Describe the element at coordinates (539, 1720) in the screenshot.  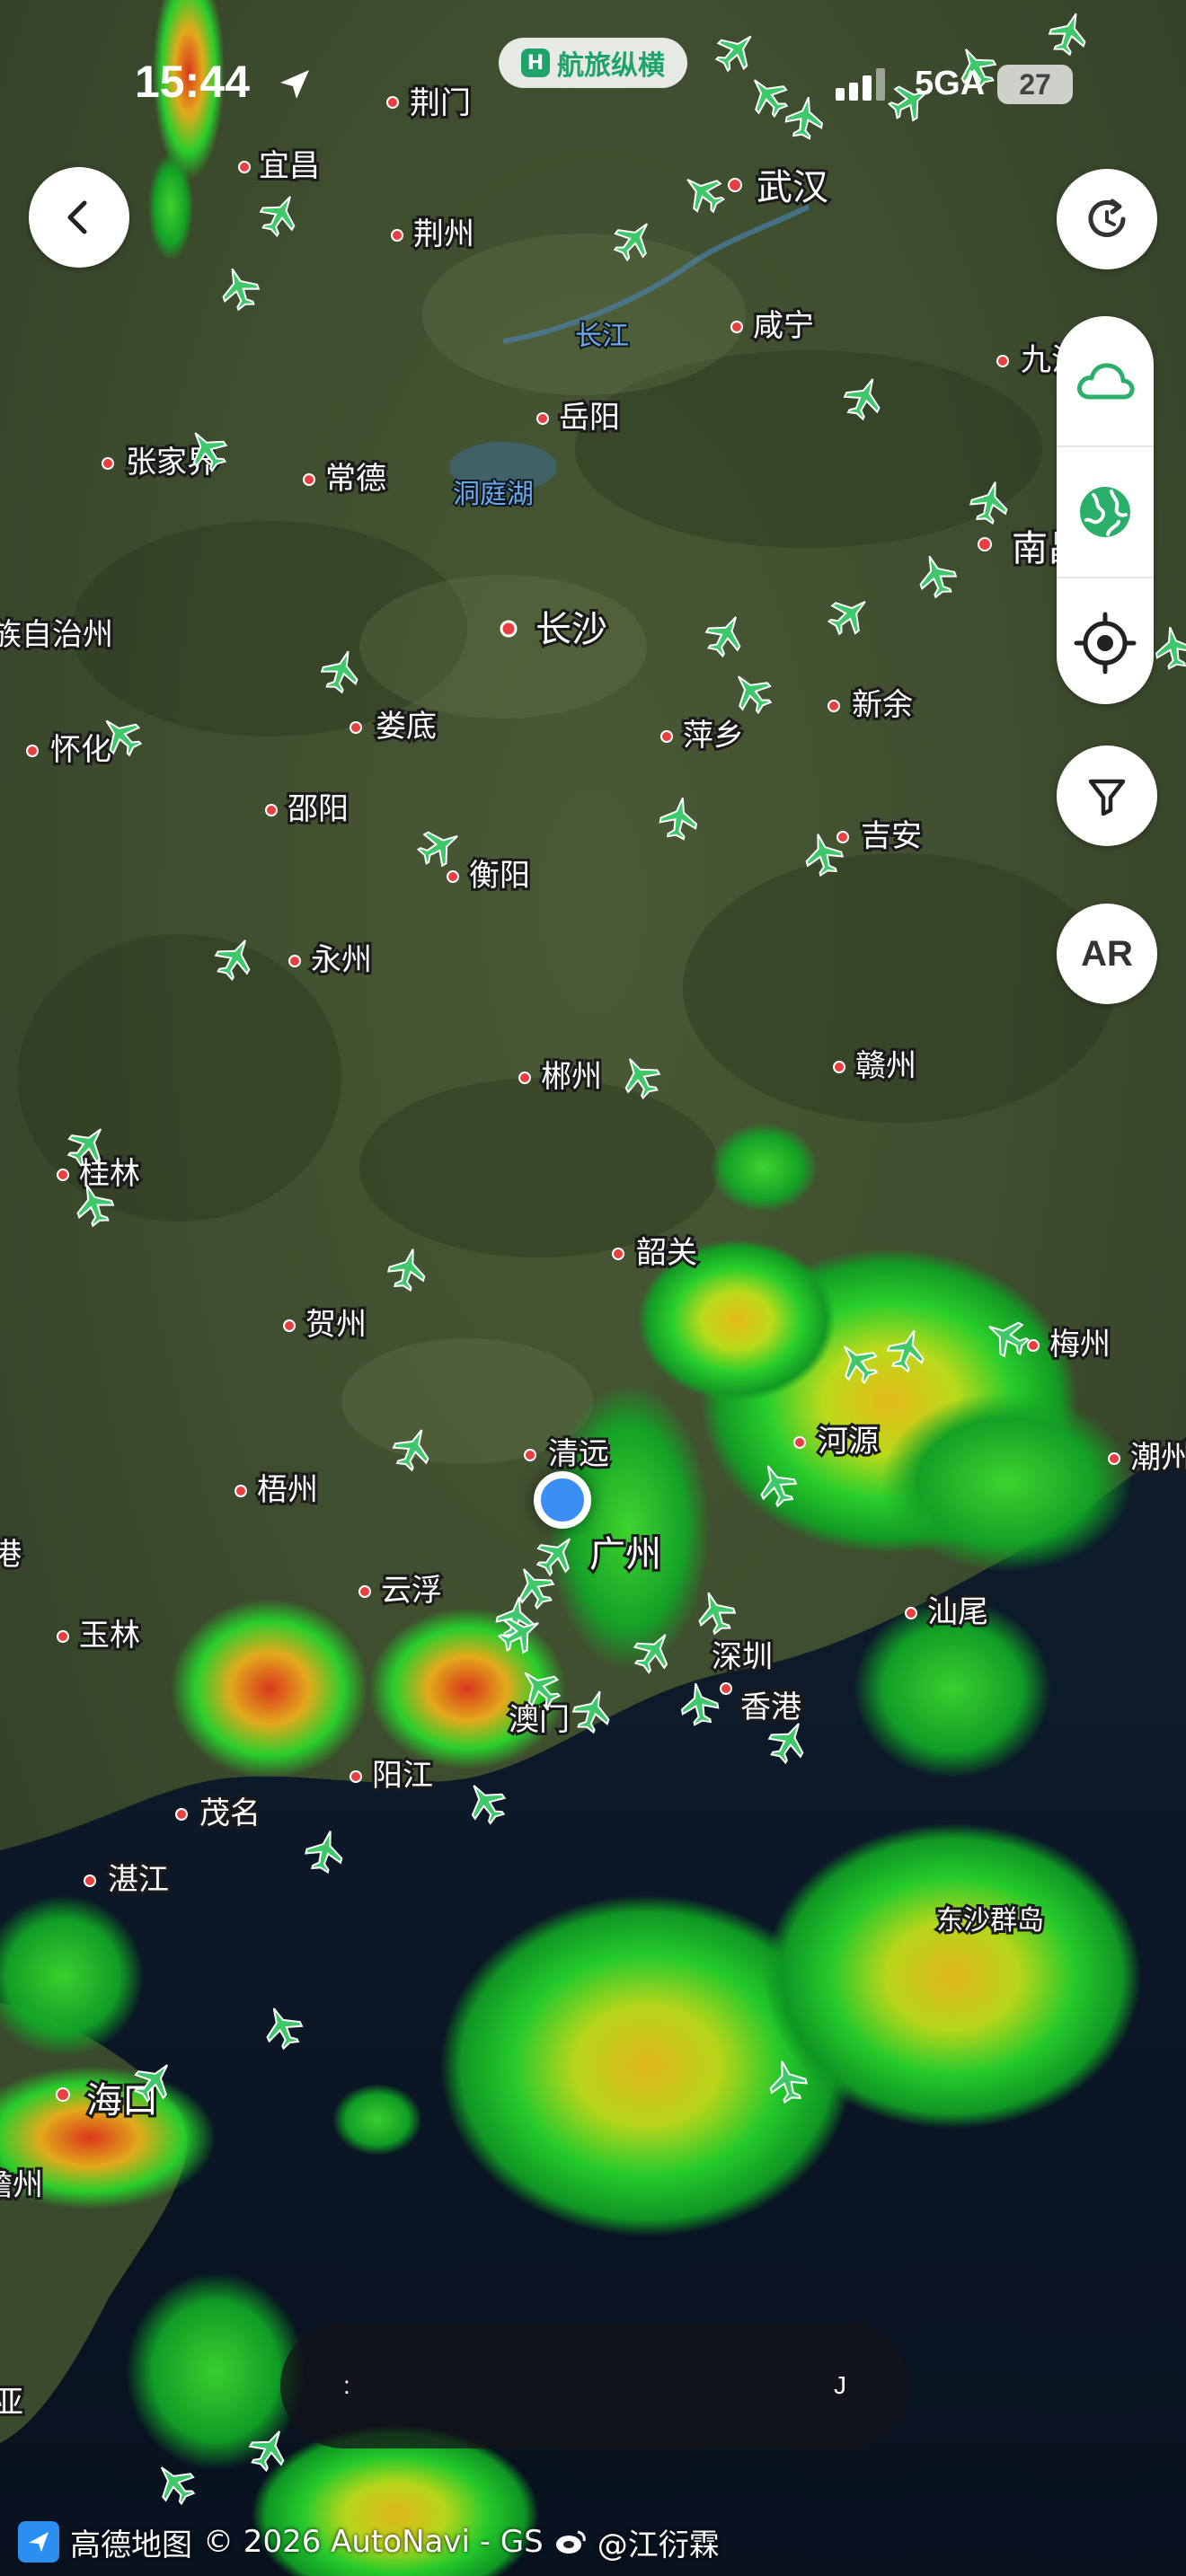
I see `city-label: 澳门` at that location.